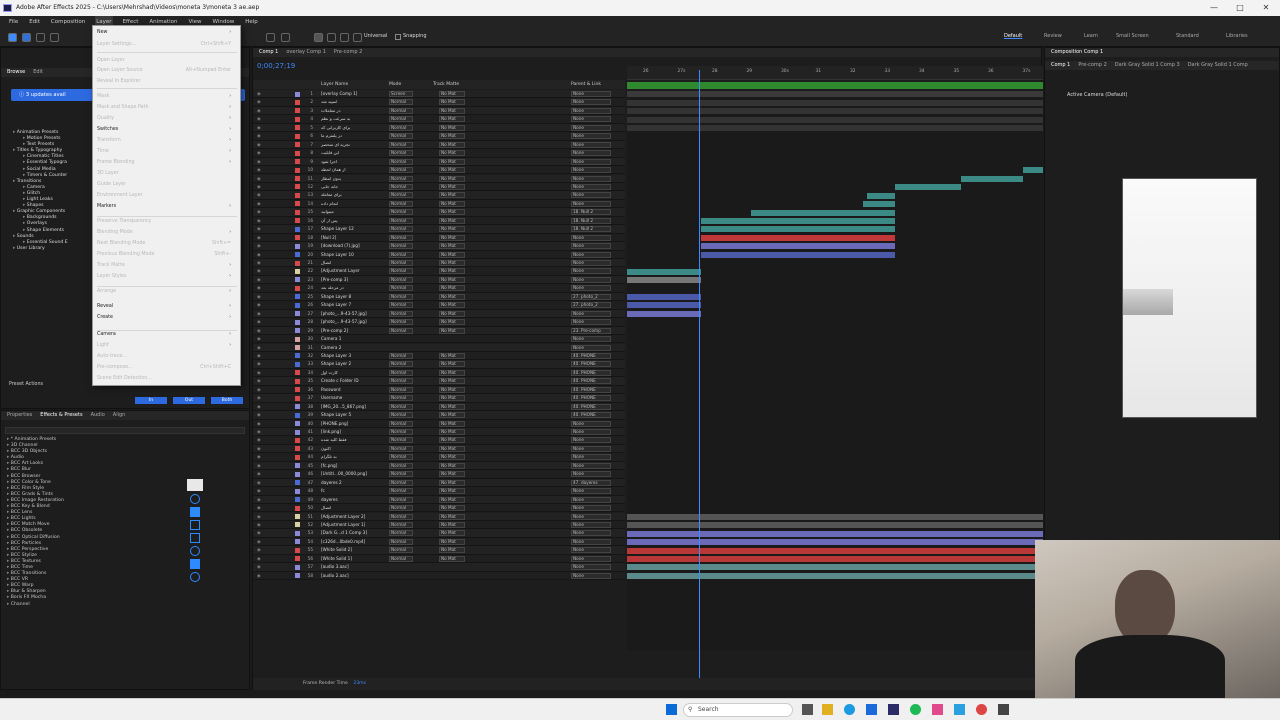 Image resolution: width=1280 pixels, height=720 pixels. I want to click on timeline-layer-row: ◉ 53 [Dark G...d 1 Comp 3] Normal No Mat None, so click(439, 533).